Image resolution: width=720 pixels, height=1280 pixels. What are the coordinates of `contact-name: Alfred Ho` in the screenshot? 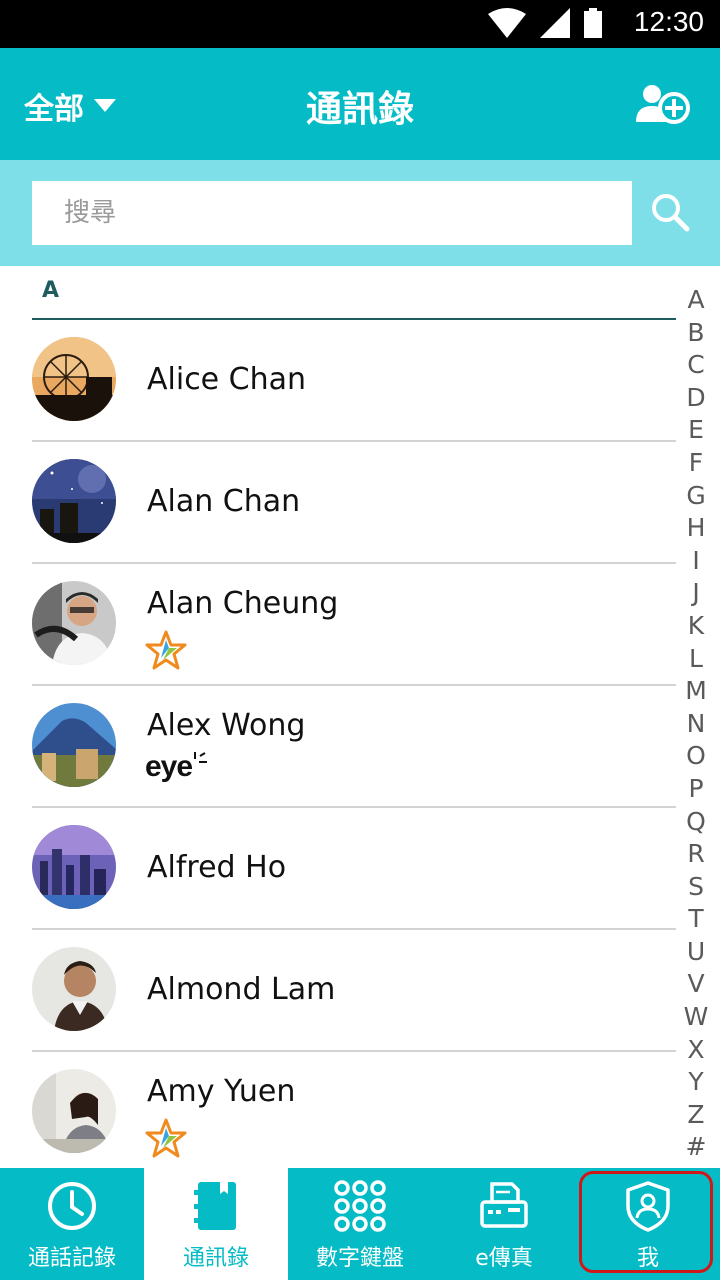 It's located at (217, 867).